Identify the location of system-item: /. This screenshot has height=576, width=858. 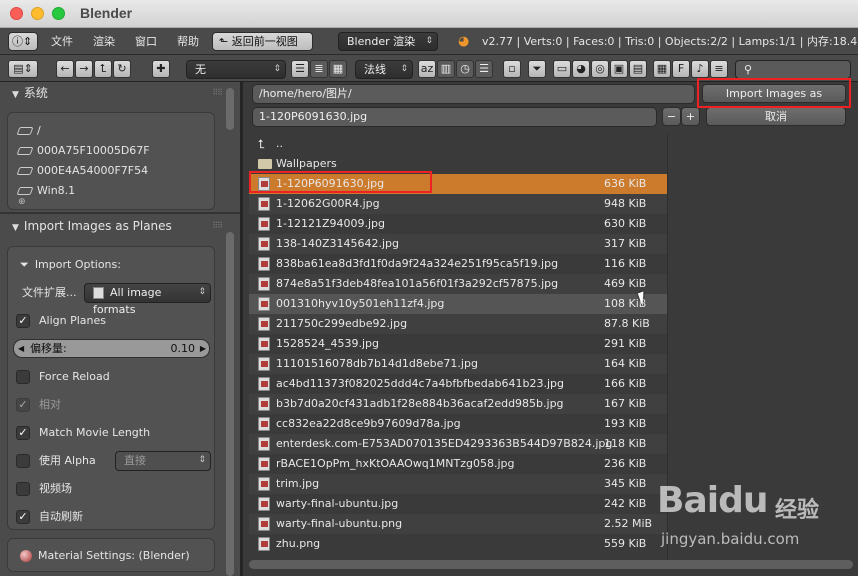
(28, 131).